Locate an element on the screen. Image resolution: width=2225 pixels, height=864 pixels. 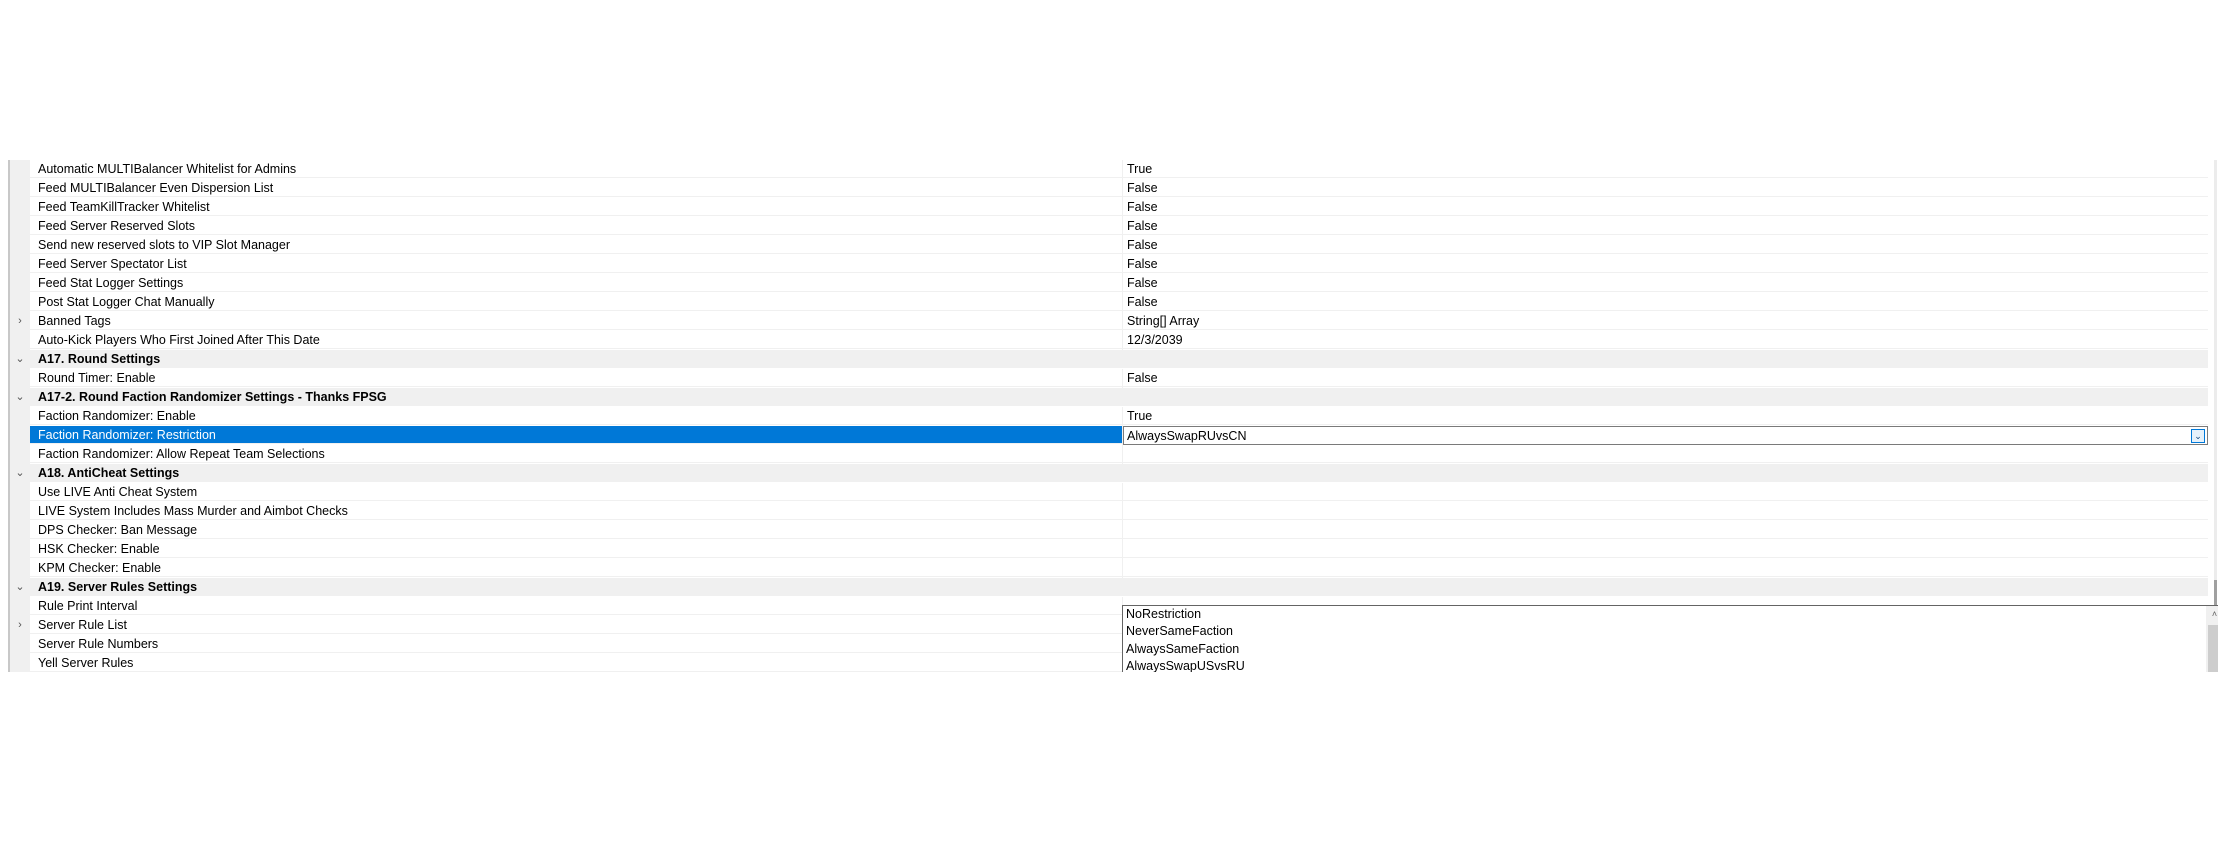
property-name: Feed Stat Logger Settings is located at coordinates (576, 283).